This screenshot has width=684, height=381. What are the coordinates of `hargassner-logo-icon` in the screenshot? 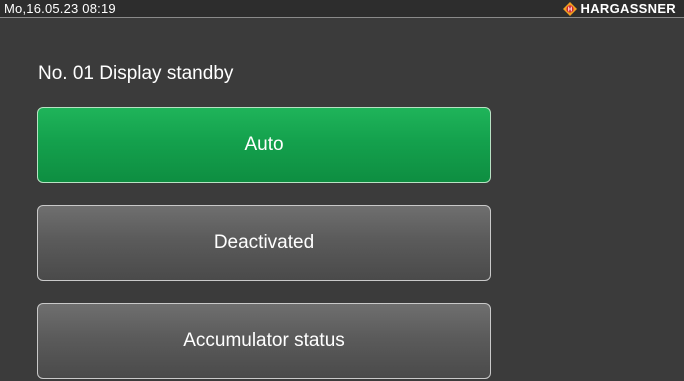 It's located at (569, 9).